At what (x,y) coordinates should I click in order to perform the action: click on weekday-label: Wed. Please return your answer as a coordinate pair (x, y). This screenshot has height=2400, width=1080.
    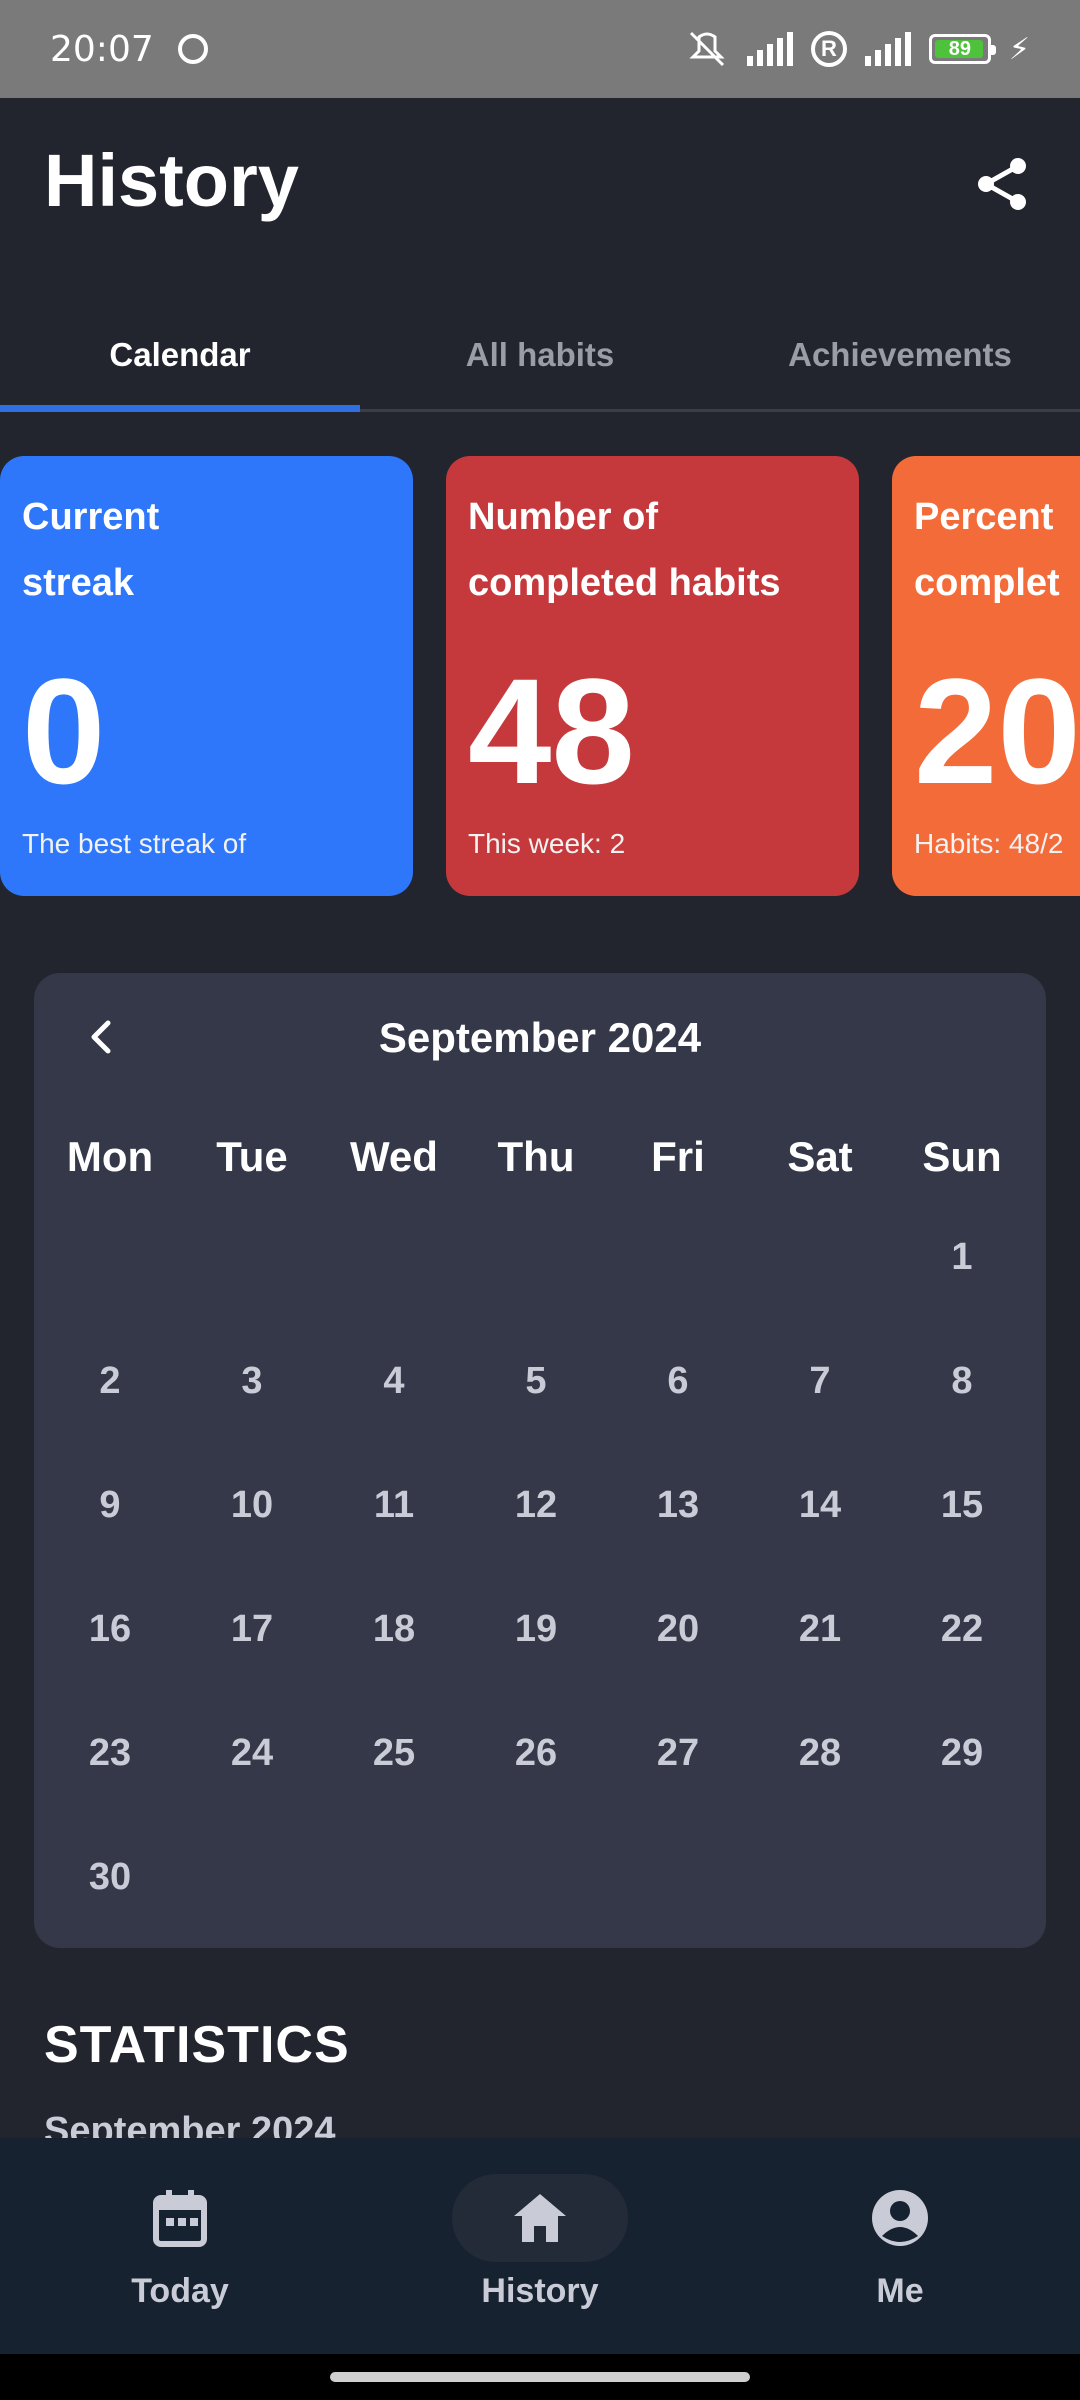
    Looking at the image, I should click on (394, 1156).